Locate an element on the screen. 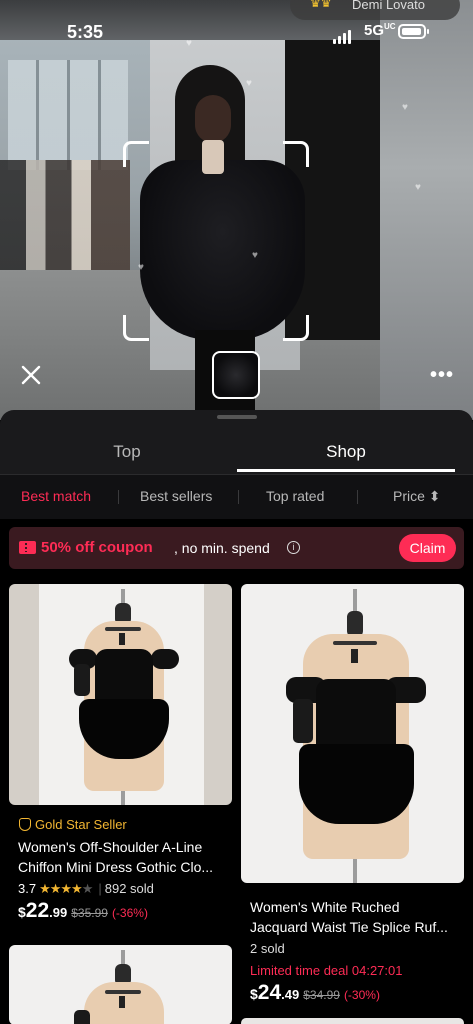 Image resolution: width=473 pixels, height=1024 pixels. limited-deal-timer: Limited time deal 04:27:01 is located at coordinates (326, 970).